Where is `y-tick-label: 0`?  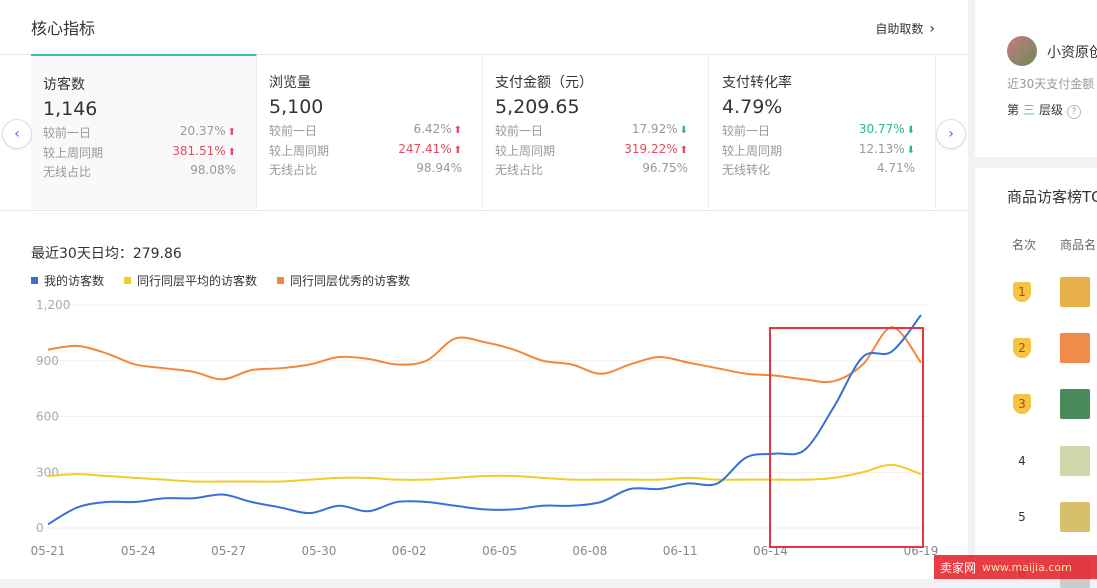
y-tick-label: 0 is located at coordinates (40, 528).